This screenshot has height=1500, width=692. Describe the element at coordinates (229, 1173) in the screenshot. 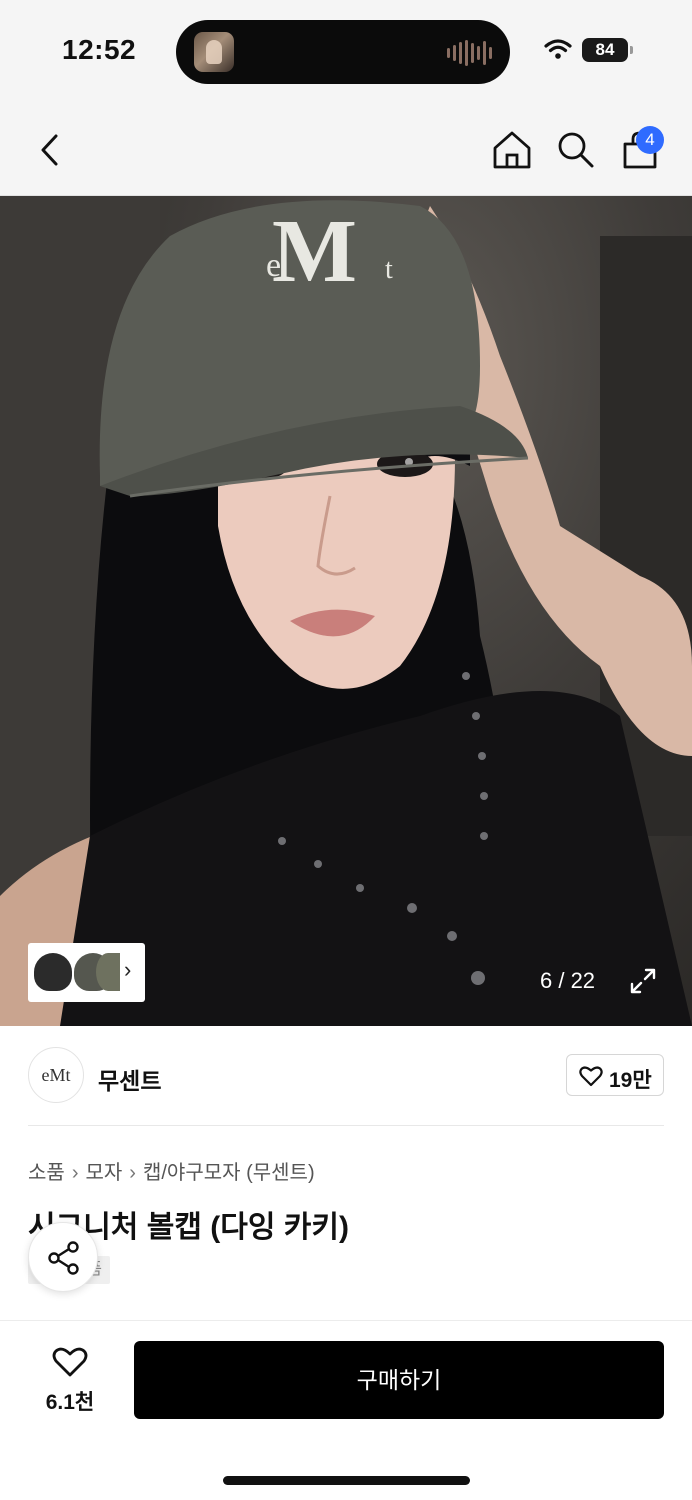

I see `breadcrumb-item: 캡/야구모자 (무센트)` at that location.